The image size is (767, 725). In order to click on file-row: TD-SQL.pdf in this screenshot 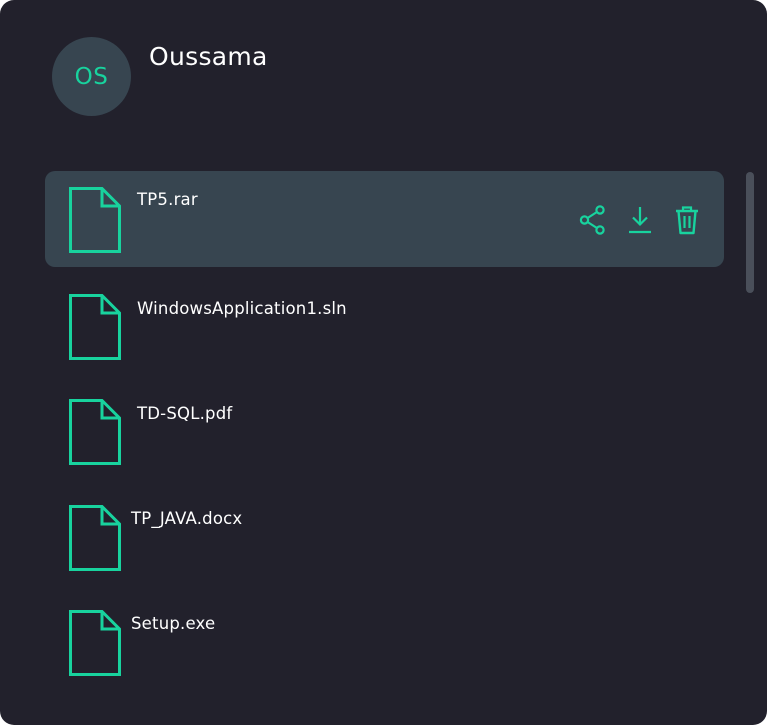, I will do `click(384, 431)`.